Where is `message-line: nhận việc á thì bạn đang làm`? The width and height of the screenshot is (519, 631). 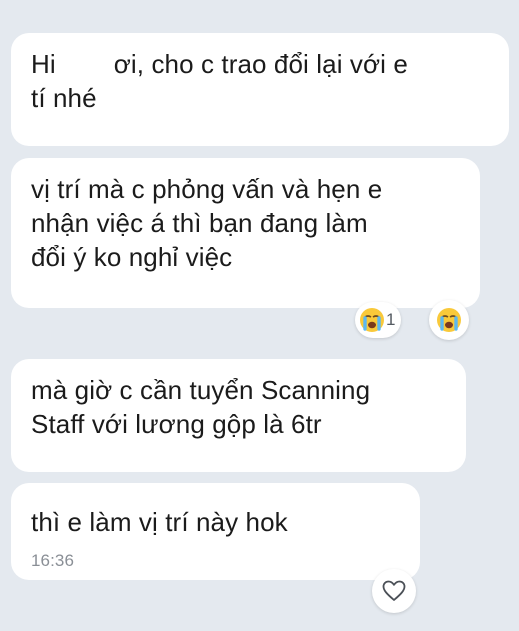
message-line: nhận việc á thì bạn đang làm is located at coordinates (199, 223).